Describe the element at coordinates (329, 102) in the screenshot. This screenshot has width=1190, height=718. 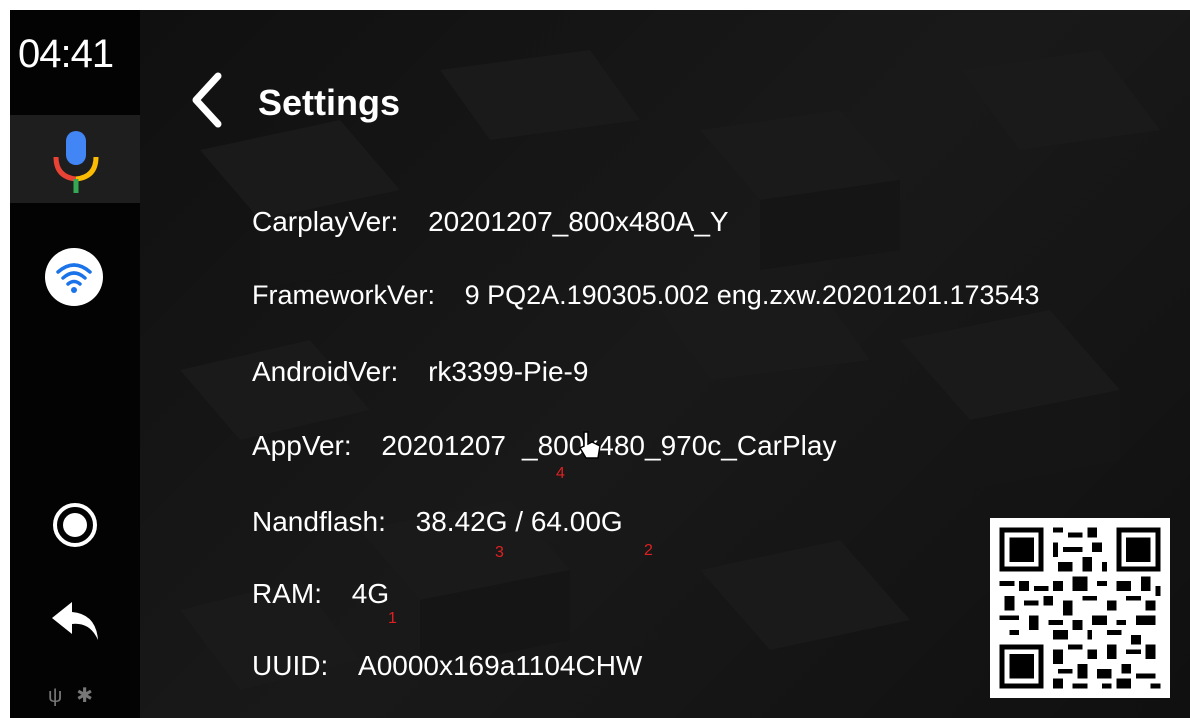
I see `page-title: Settings` at that location.